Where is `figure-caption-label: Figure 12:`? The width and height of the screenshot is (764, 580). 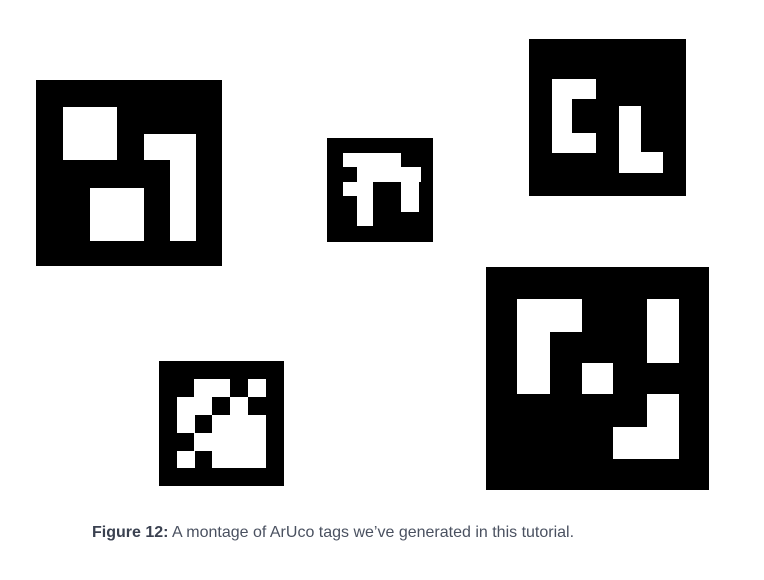 figure-caption-label: Figure 12: is located at coordinates (130, 532).